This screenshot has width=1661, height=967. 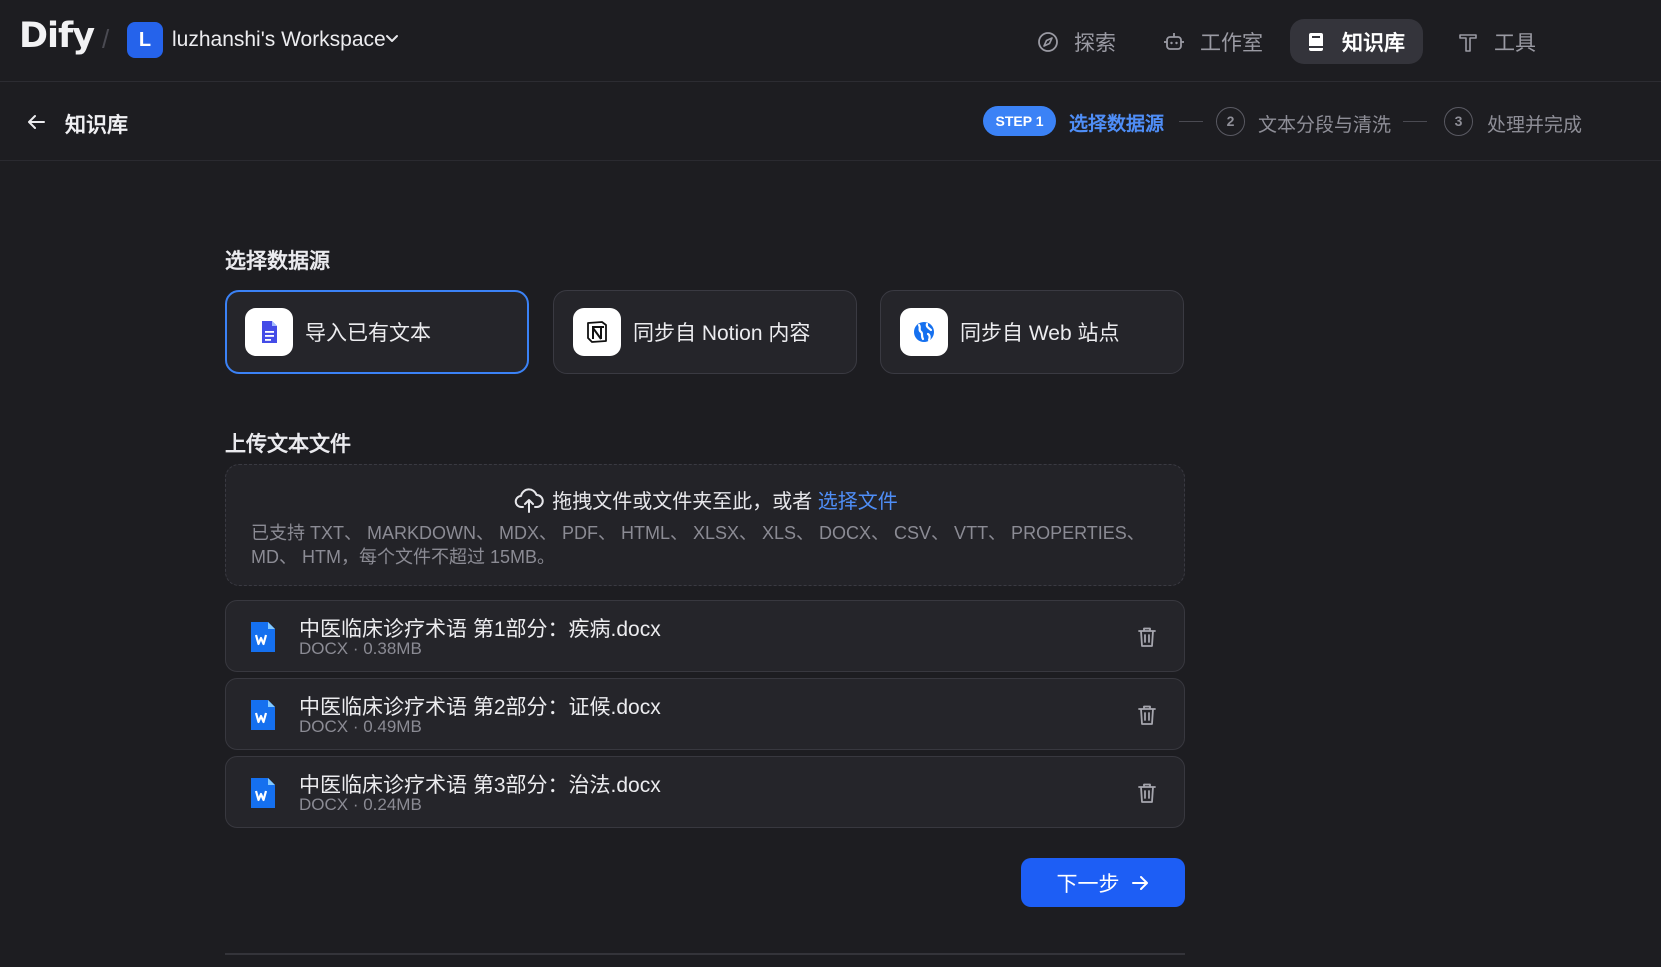 What do you see at coordinates (96, 125) in the screenshot?
I see `page-title: 知识库` at bounding box center [96, 125].